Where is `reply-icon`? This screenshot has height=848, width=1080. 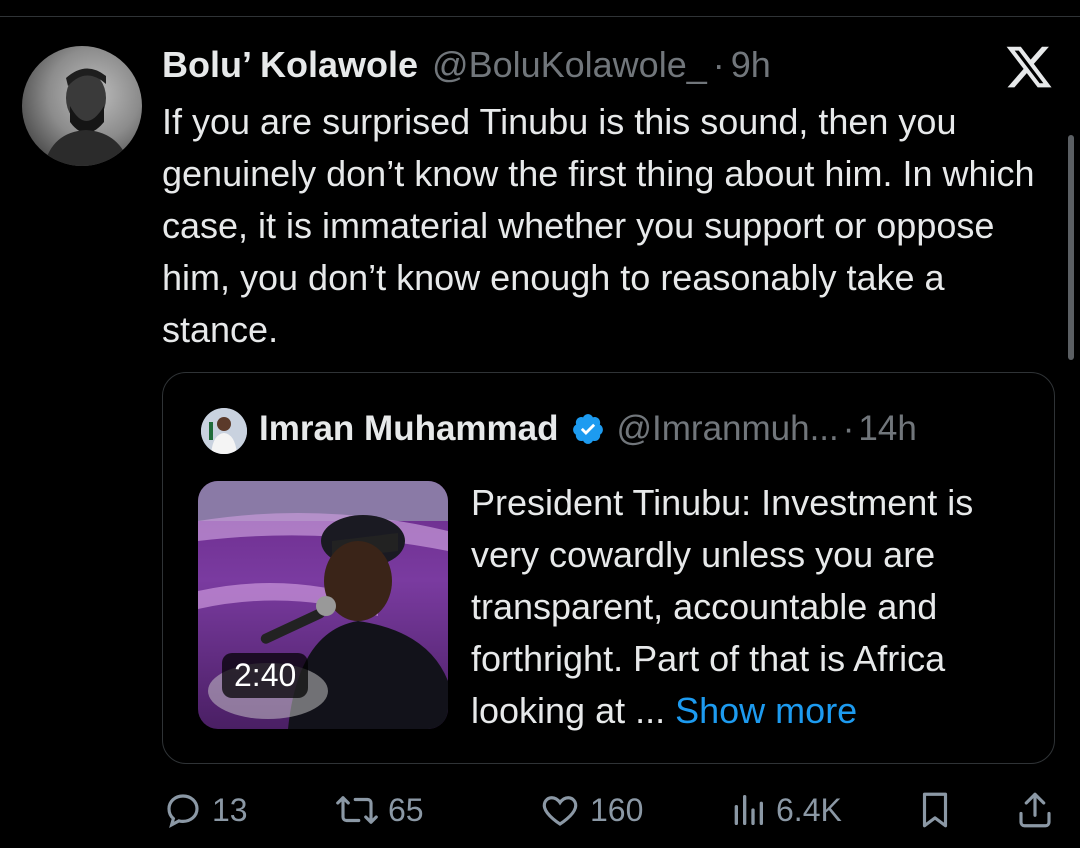 reply-icon is located at coordinates (183, 811).